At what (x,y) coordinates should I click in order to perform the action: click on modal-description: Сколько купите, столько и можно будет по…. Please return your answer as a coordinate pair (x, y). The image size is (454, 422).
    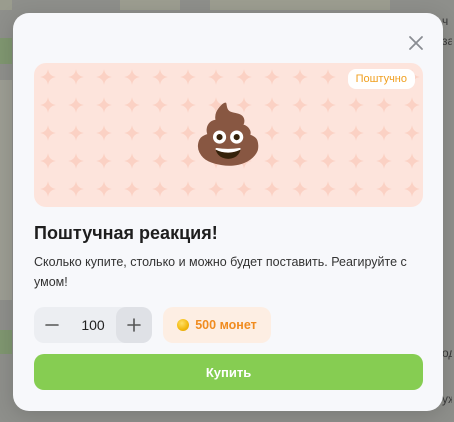
    Looking at the image, I should click on (220, 272).